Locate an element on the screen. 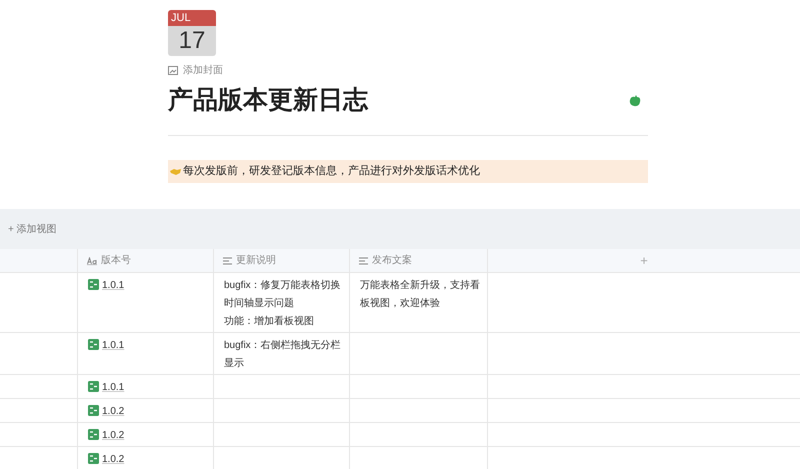  cell-text: 万能表格全新升级，支持看板视图，欢迎体验 is located at coordinates (420, 294).